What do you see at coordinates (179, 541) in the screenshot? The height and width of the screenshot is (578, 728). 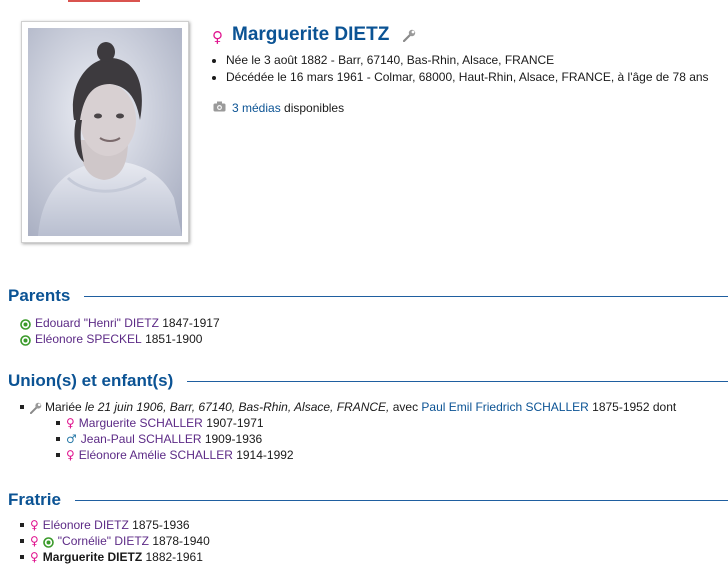 I see `sibling-dates: 1878-1940` at bounding box center [179, 541].